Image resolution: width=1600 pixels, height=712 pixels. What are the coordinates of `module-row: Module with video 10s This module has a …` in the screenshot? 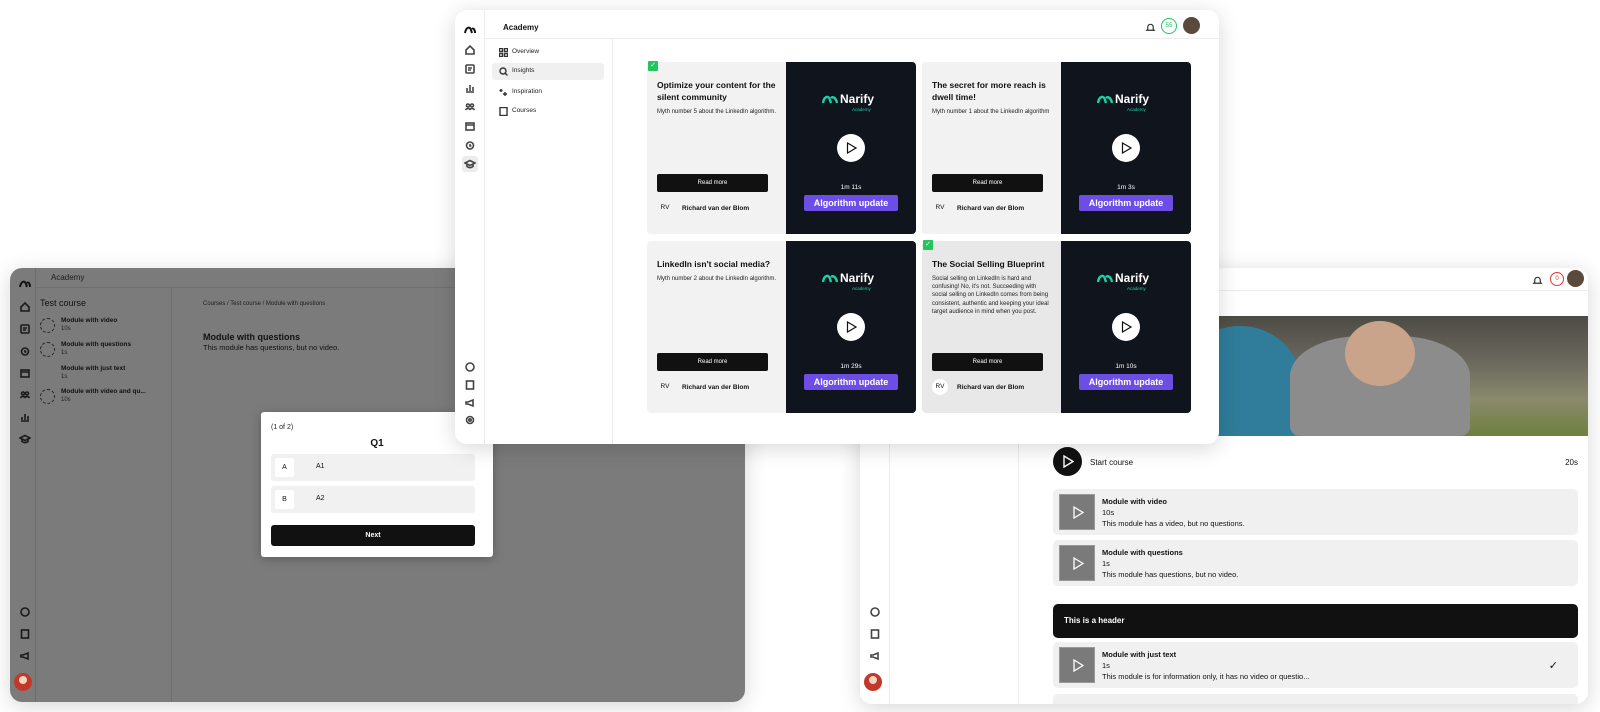 It's located at (1315, 512).